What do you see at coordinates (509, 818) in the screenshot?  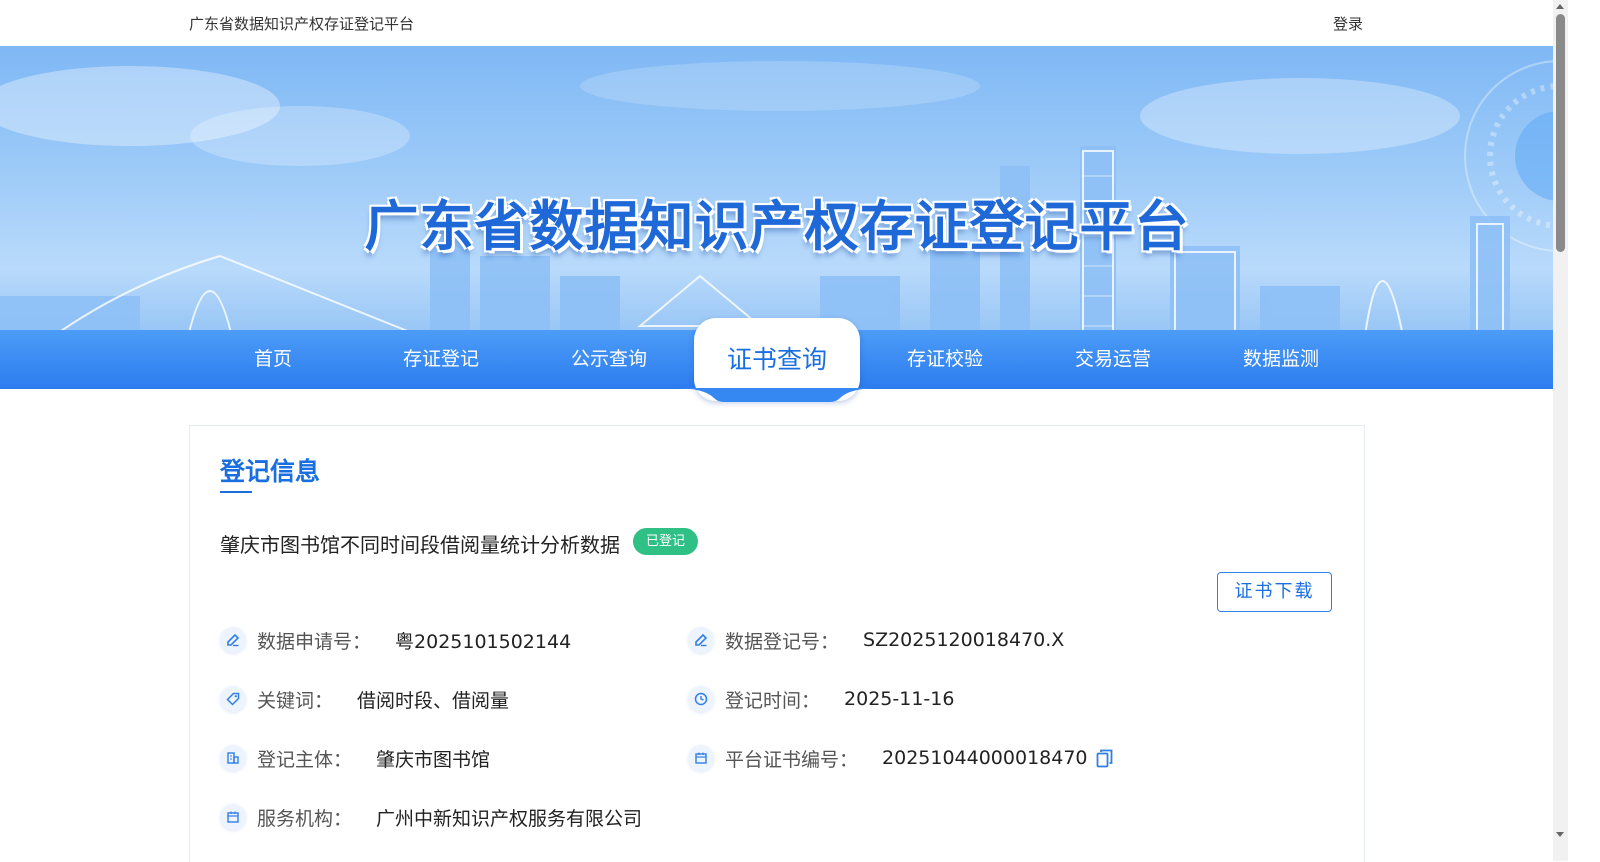 I see `field-value: 广州中新知识产权服务有限公司` at bounding box center [509, 818].